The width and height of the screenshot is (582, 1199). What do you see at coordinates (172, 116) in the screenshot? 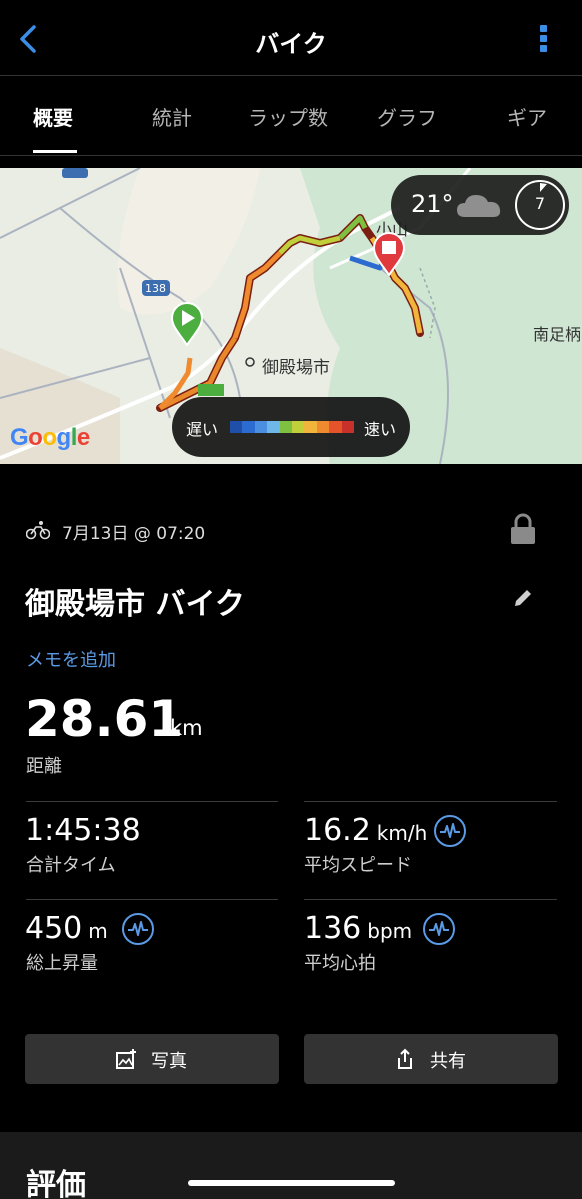
I see `tab-stats: 統計` at bounding box center [172, 116].